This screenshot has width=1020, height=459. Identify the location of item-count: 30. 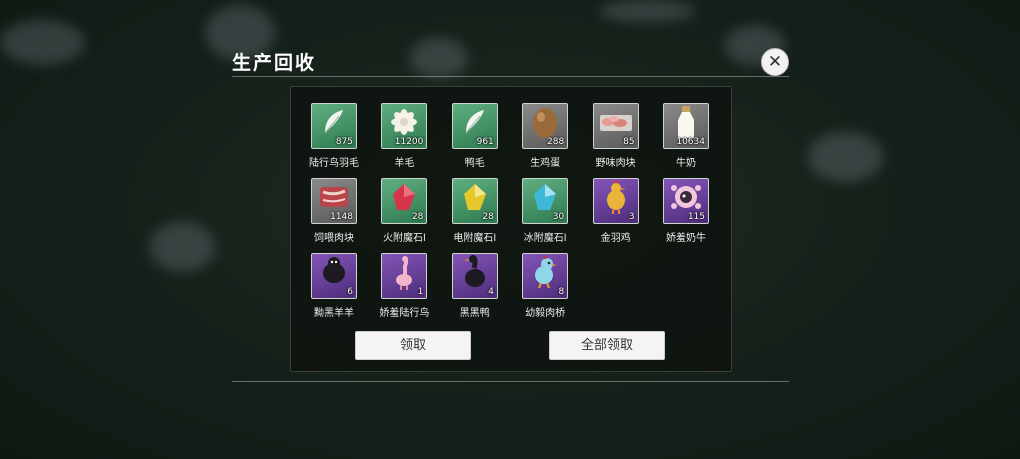
(558, 217).